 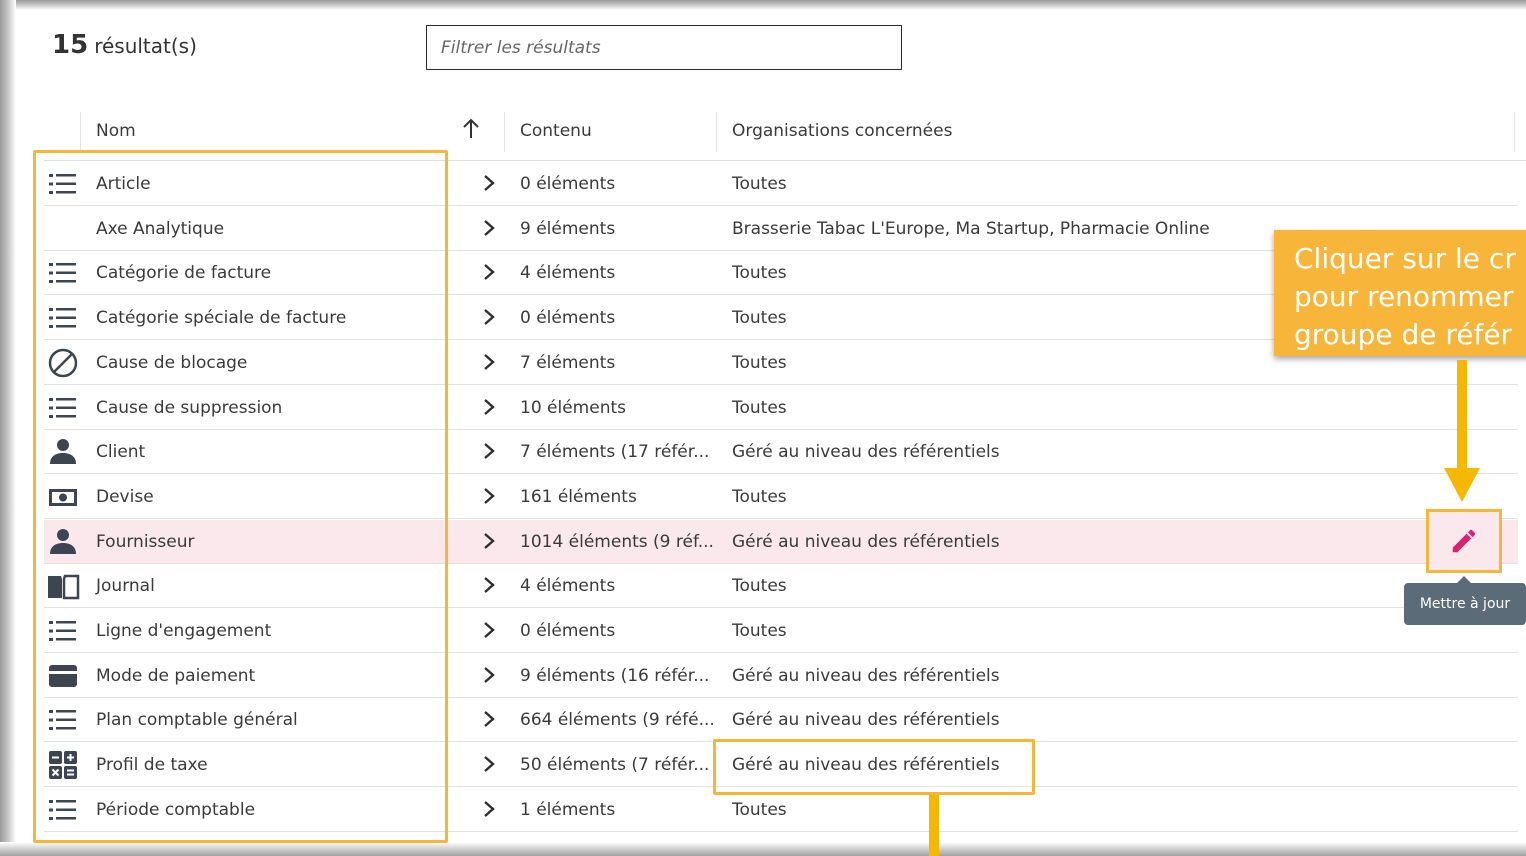 I want to click on screenshot-frame-bottom, so click(x=763, y=849).